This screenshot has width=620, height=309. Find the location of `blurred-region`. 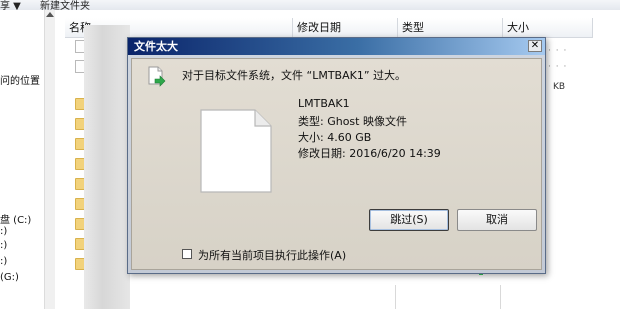

blurred-region is located at coordinates (107, 167).